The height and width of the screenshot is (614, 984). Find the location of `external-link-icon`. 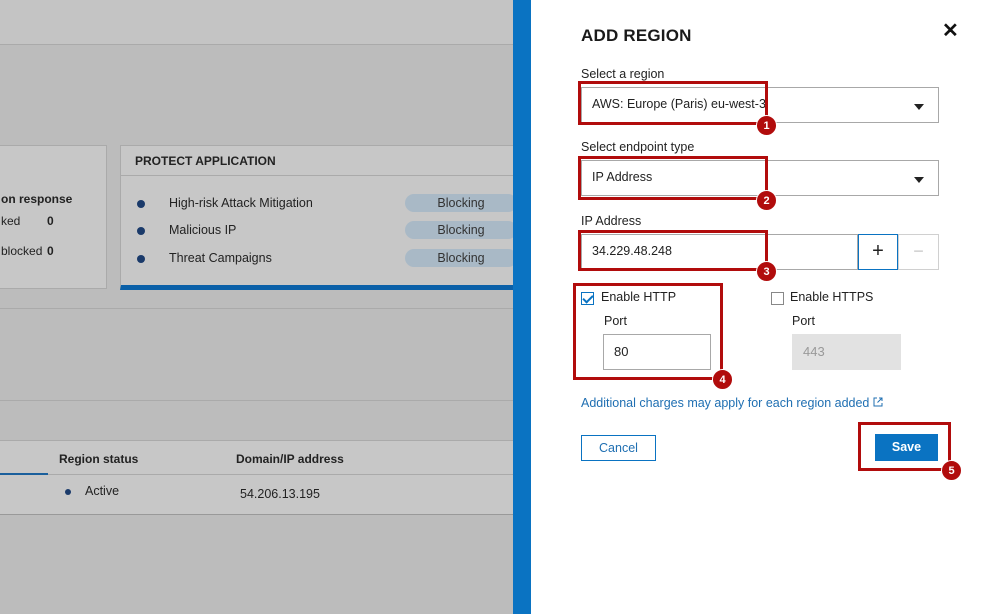

external-link-icon is located at coordinates (878, 402).